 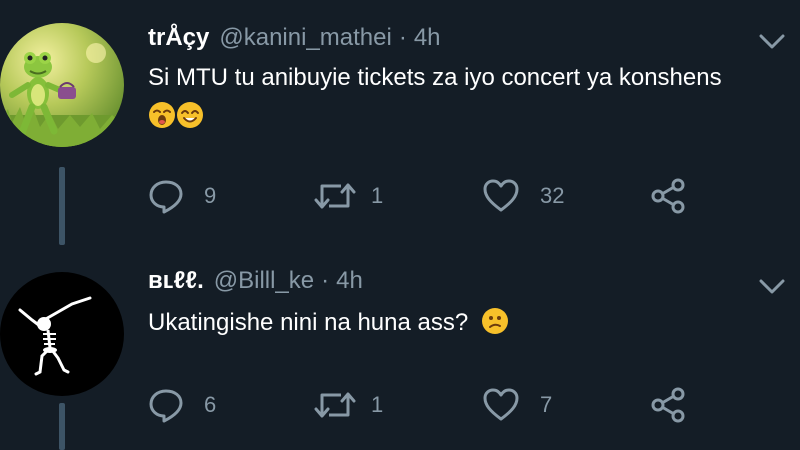 I want to click on reply-button: 9, so click(x=182, y=196).